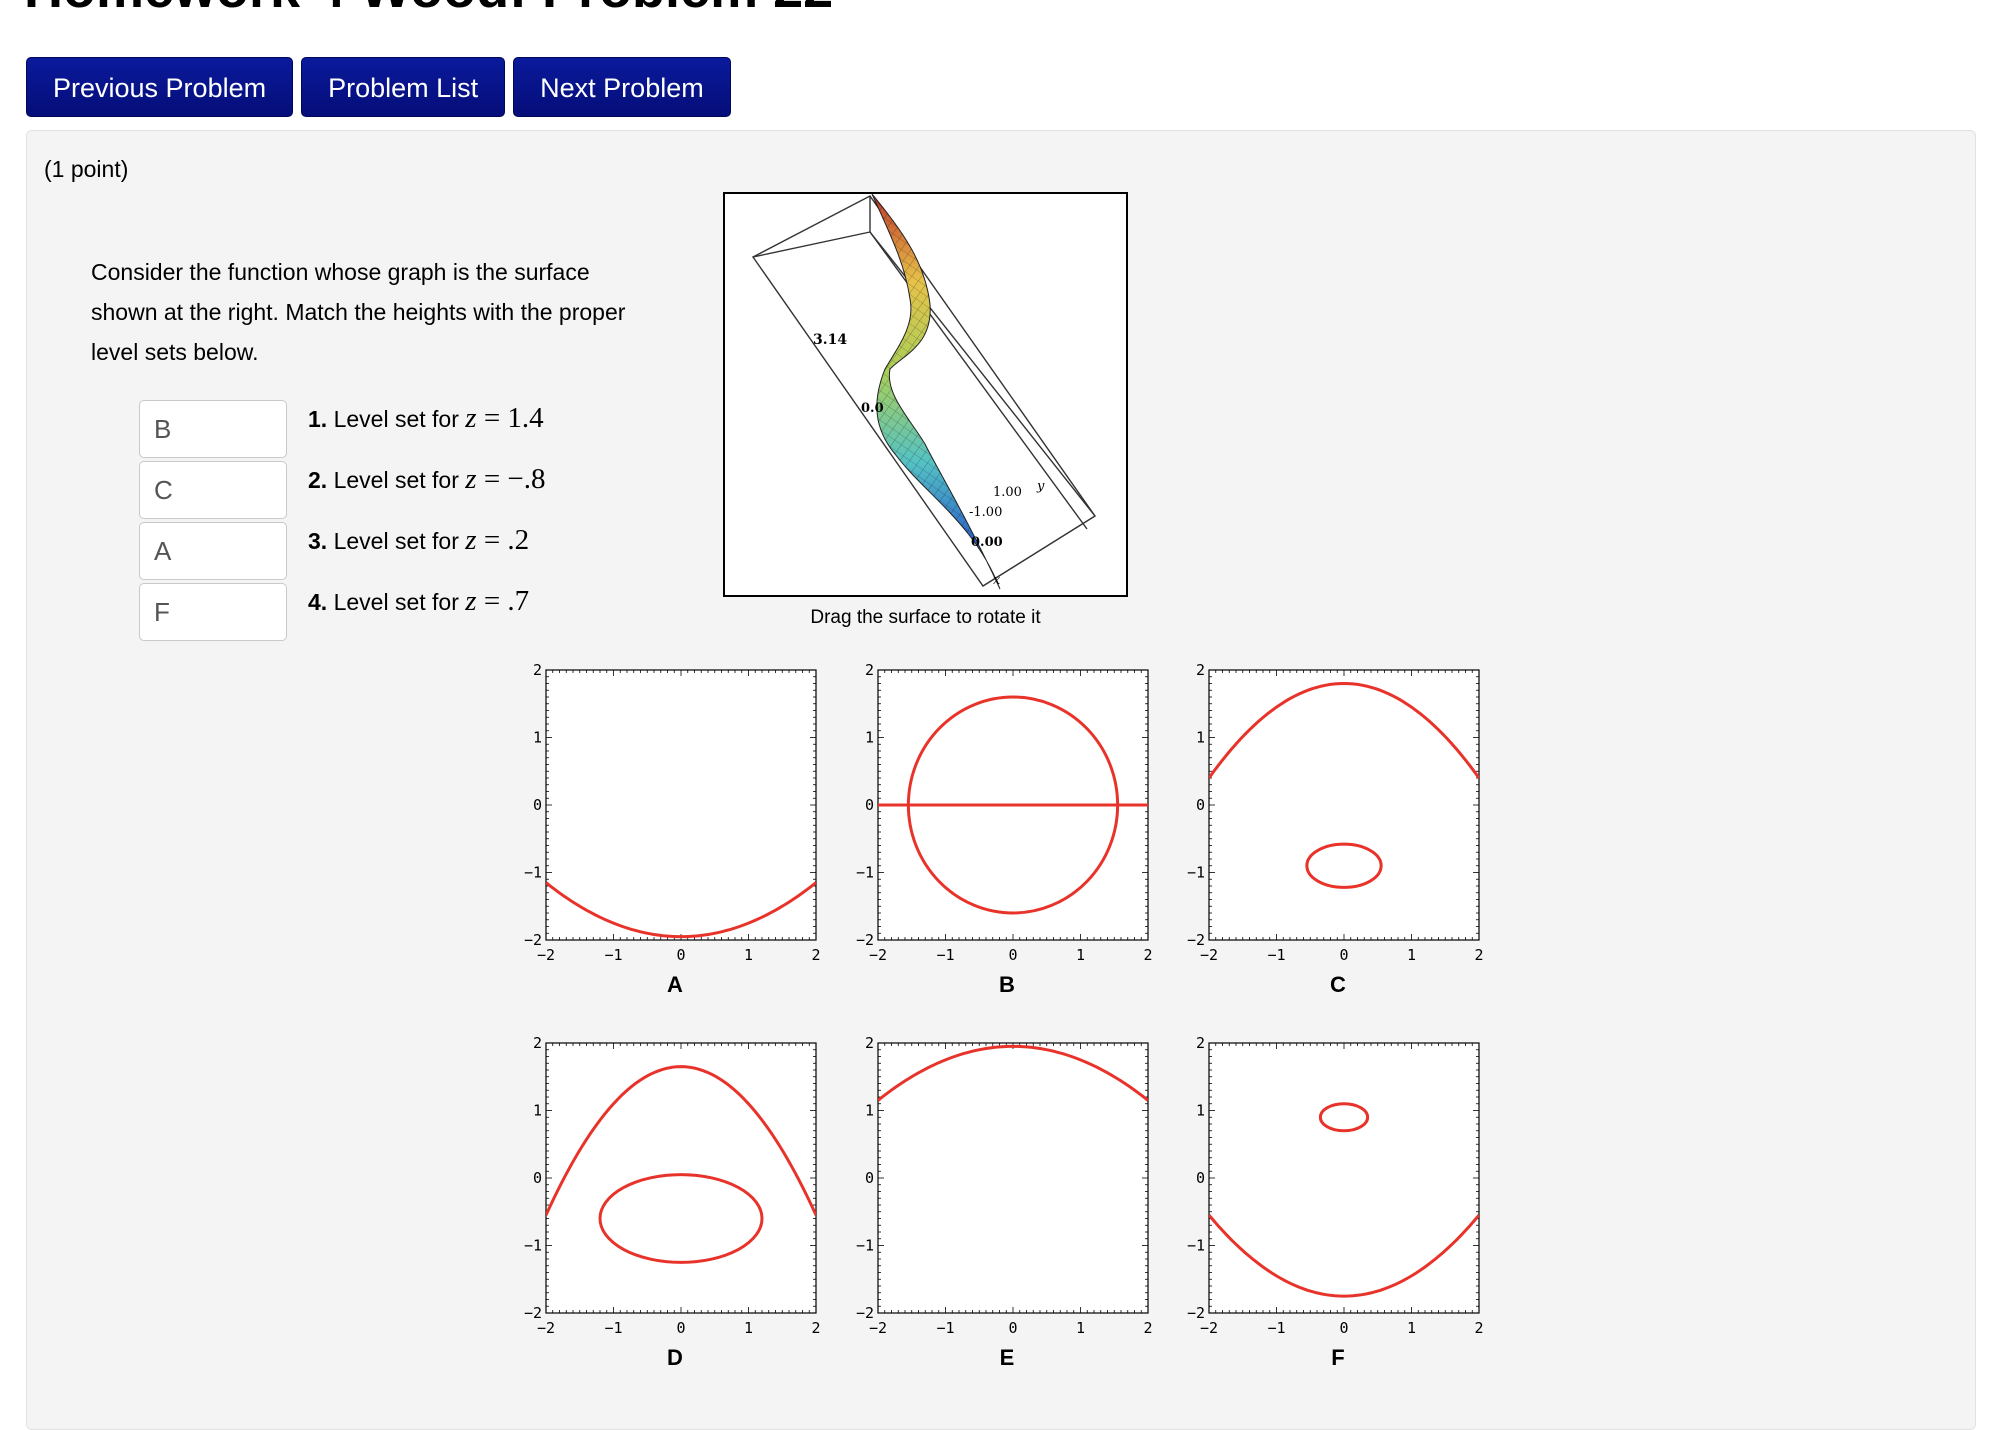 The height and width of the screenshot is (1430, 2002). I want to click on question-4: 4. Level set for z = .7, so click(418, 601).